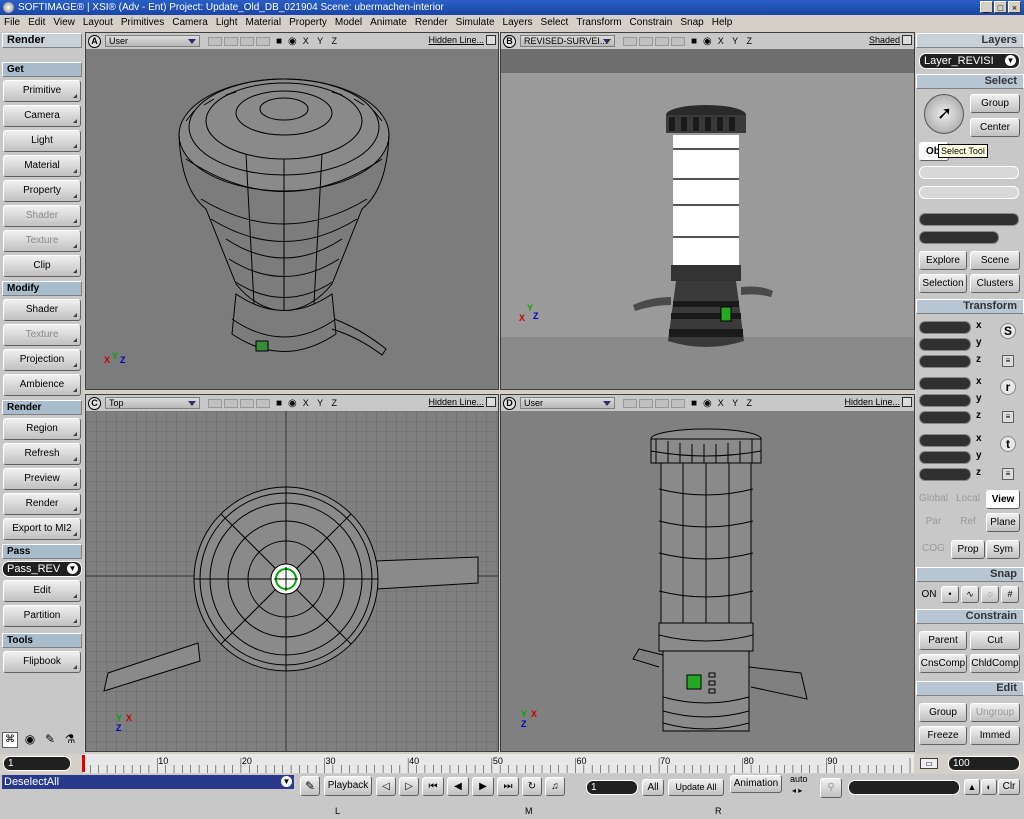 This screenshot has width=1024, height=819. Describe the element at coordinates (904, 787) in the screenshot. I see `key-status-field` at that location.